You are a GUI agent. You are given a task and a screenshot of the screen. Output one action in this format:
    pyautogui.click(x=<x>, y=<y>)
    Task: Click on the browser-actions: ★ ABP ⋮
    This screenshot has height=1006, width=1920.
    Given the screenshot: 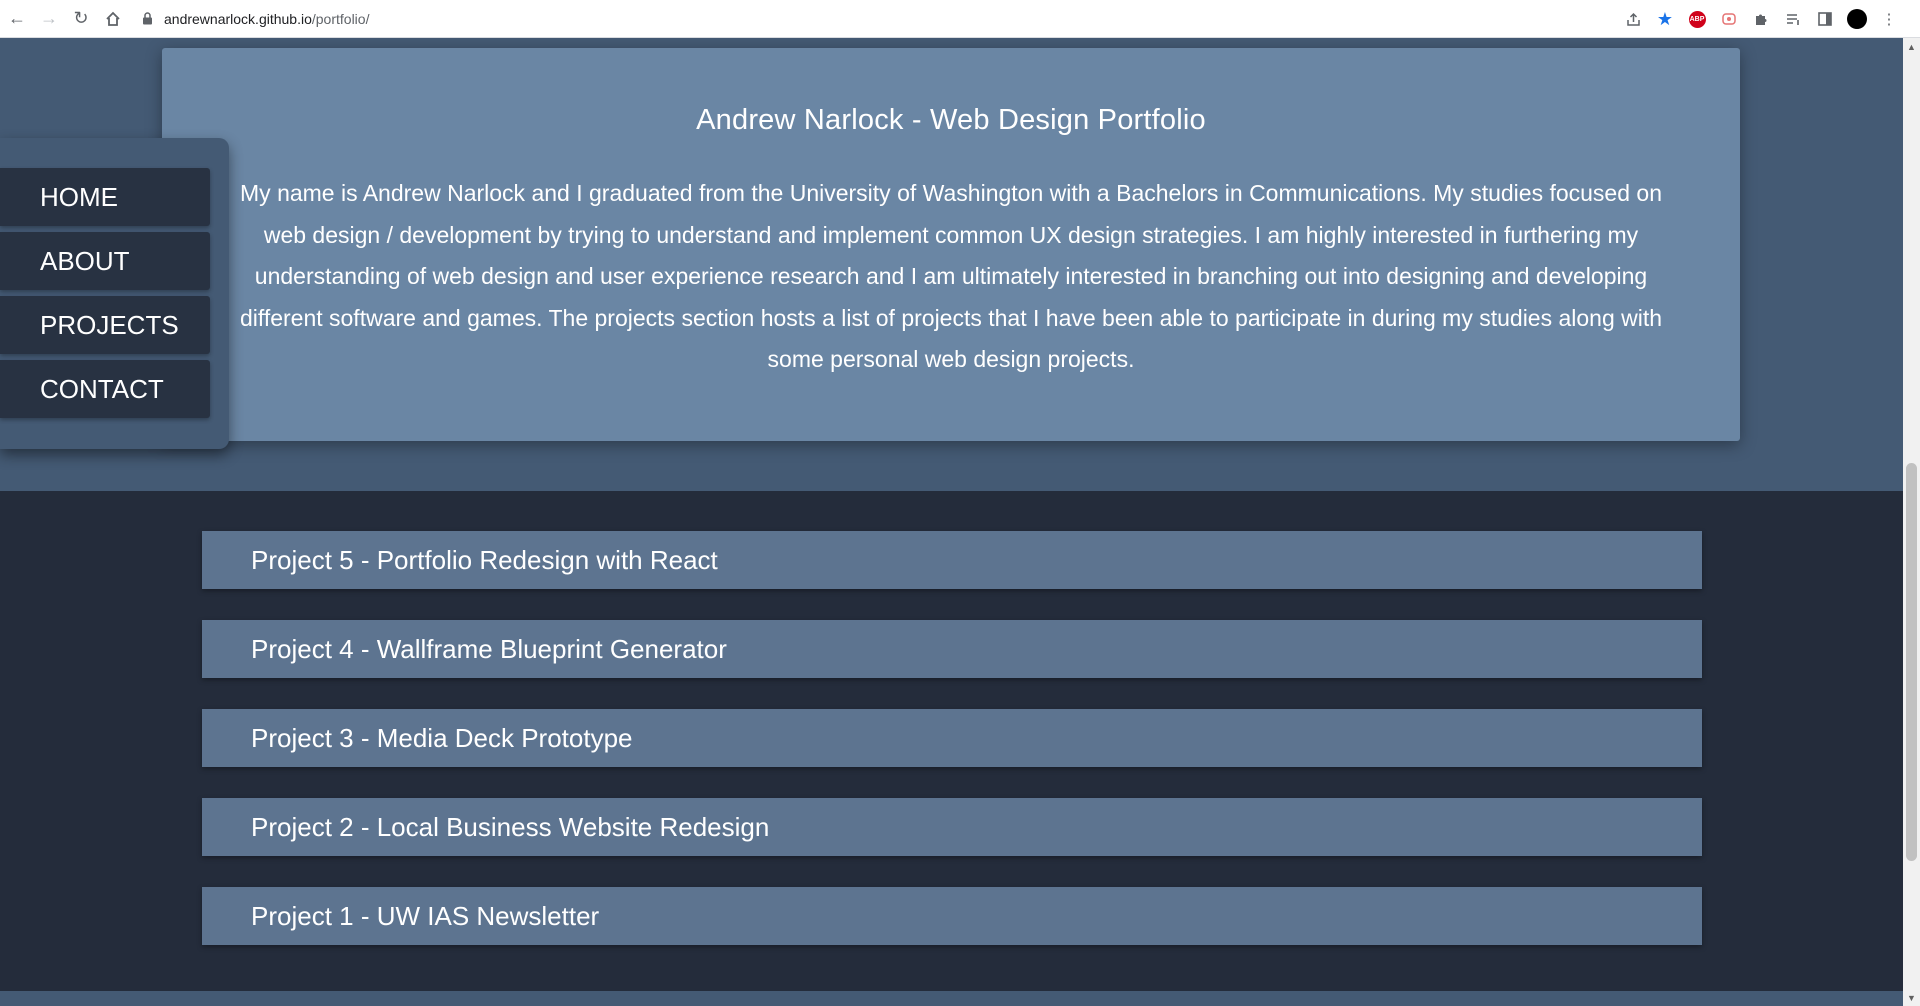 What is the action you would take?
    pyautogui.click(x=1761, y=19)
    